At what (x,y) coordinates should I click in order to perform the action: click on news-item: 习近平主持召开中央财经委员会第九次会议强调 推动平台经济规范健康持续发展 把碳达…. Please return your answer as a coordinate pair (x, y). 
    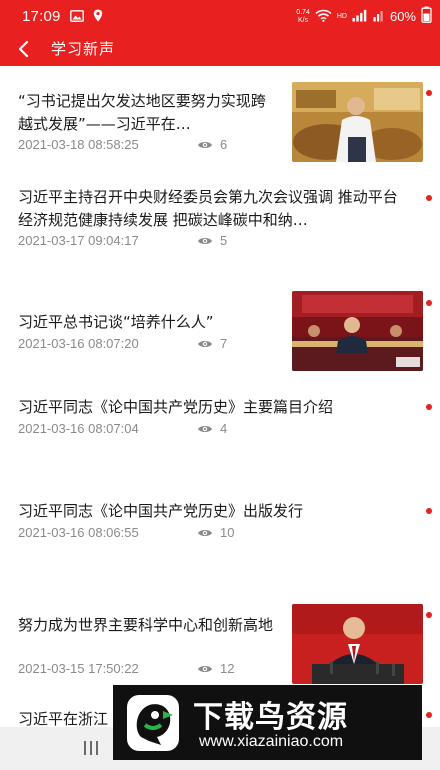
    Looking at the image, I should click on (220, 223).